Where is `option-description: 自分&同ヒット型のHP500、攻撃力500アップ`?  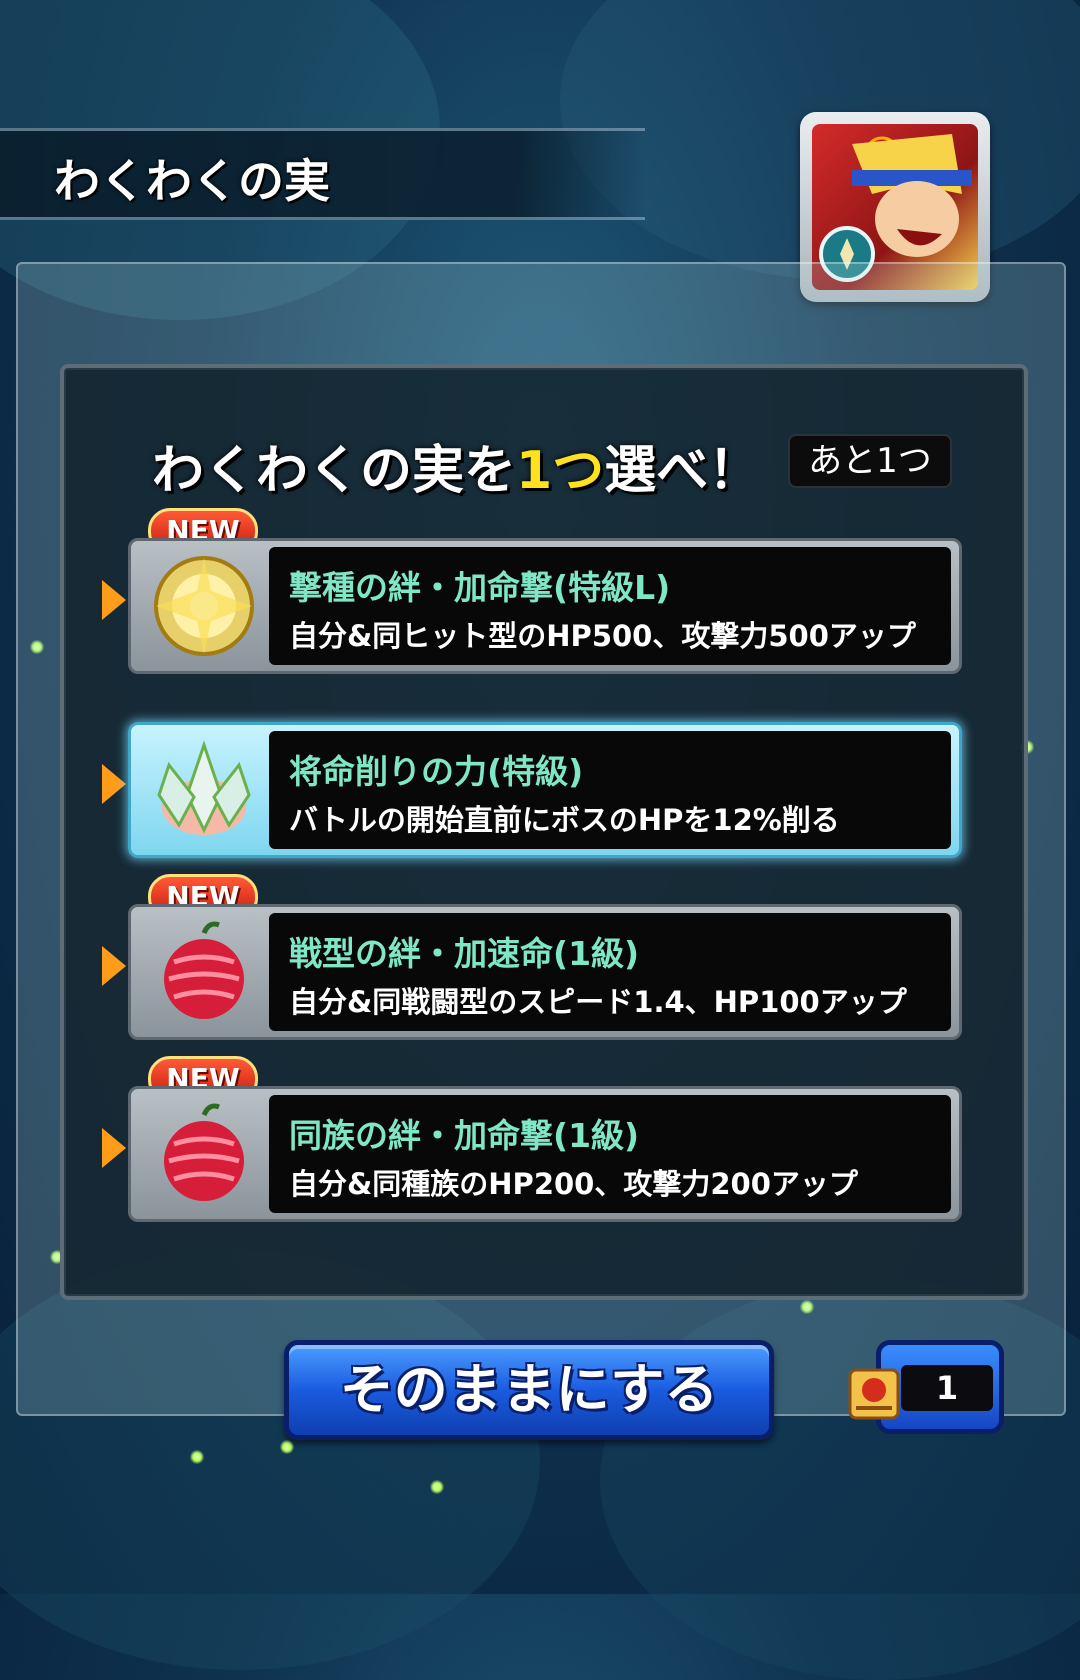
option-description: 自分&同ヒット型のHP500、攻撃力500アップ is located at coordinates (602, 636).